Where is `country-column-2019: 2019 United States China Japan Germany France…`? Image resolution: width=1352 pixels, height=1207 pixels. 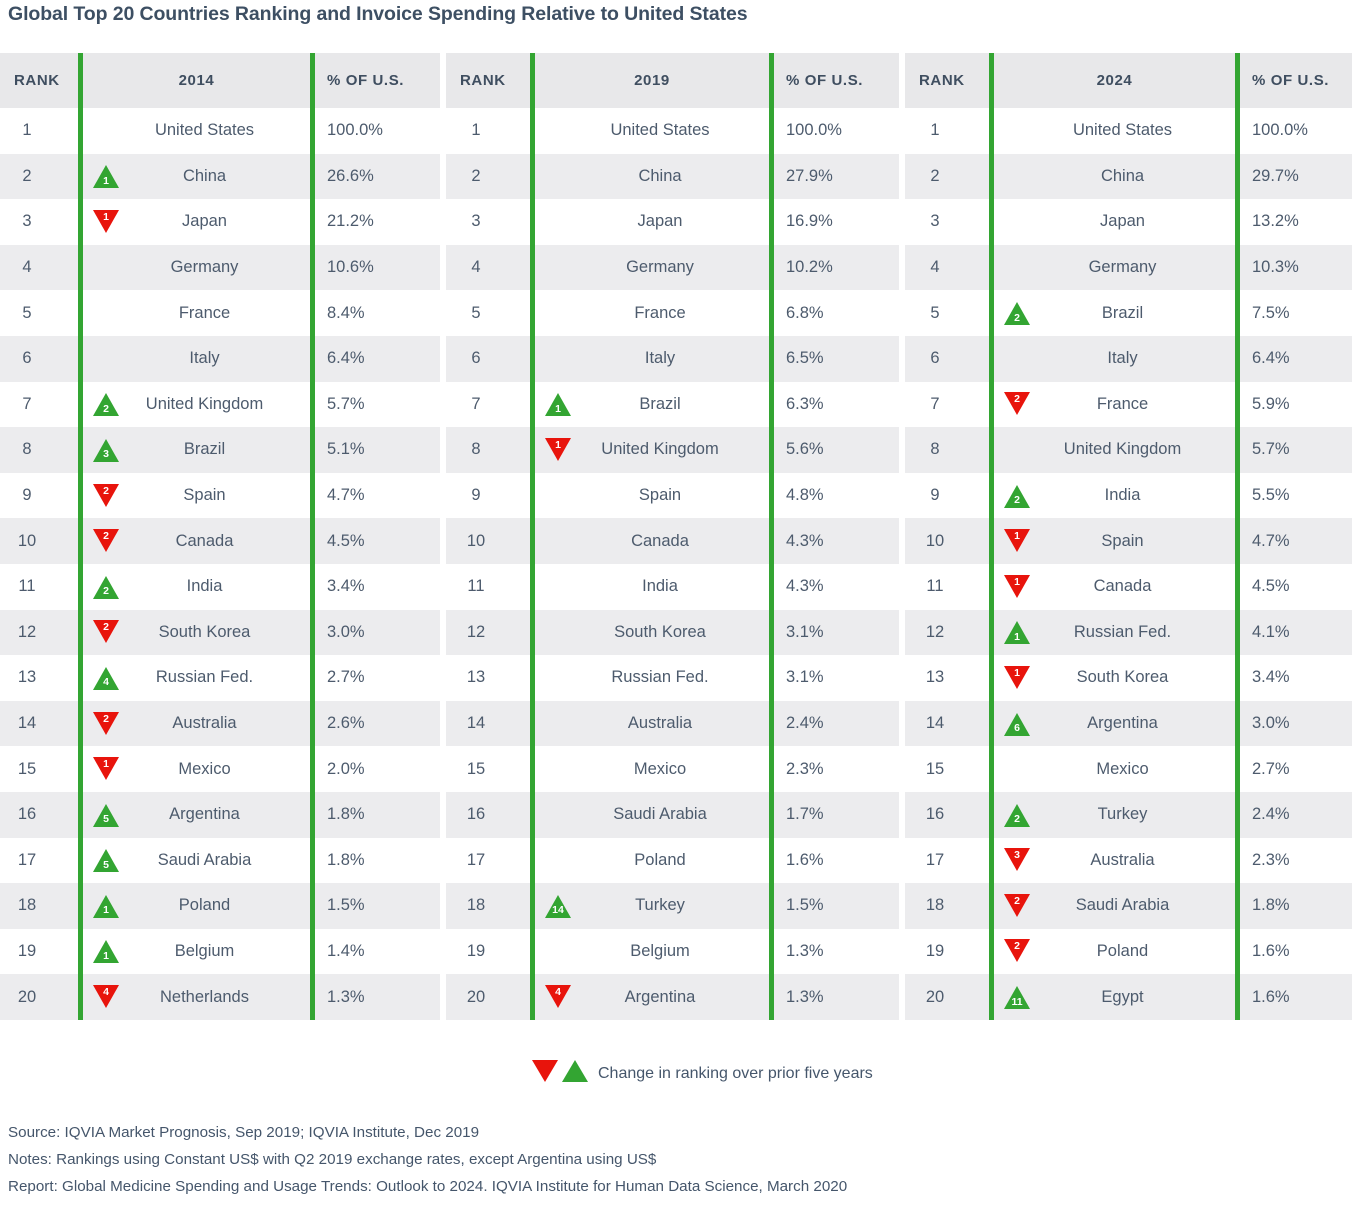
country-column-2019: 2019 United States China Japan Germany France… is located at coordinates (652, 536).